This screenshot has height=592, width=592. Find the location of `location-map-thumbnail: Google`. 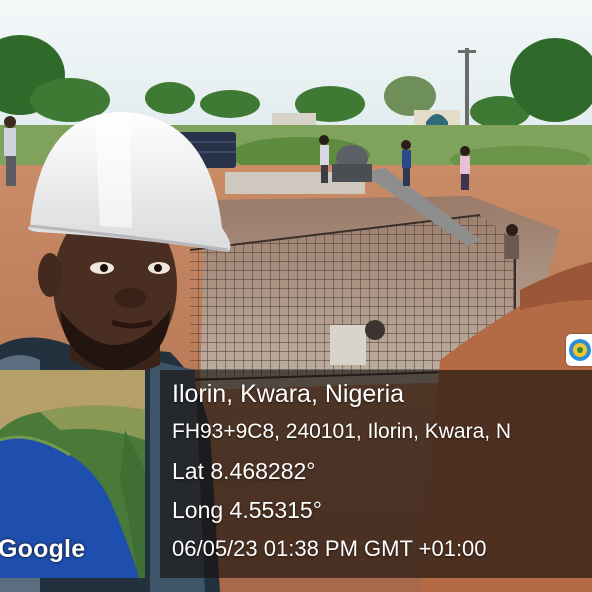

location-map-thumbnail: Google is located at coordinates (72, 474).